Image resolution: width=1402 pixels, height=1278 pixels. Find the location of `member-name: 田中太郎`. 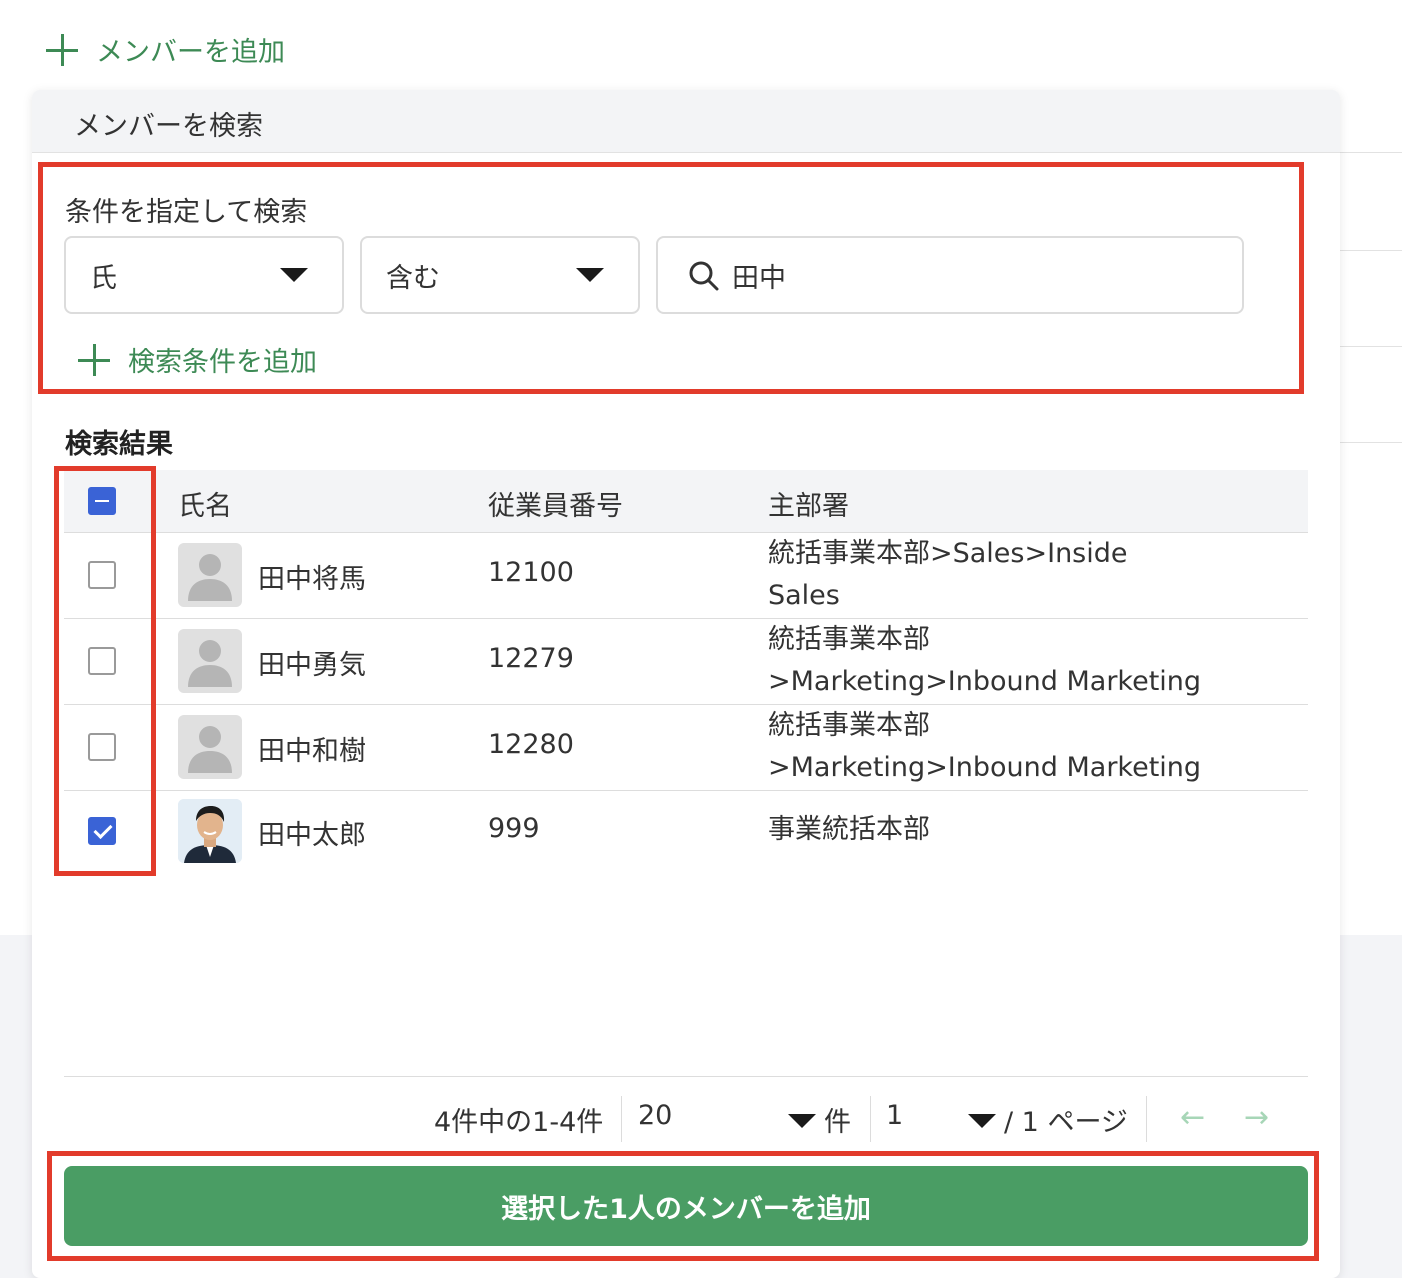

member-name: 田中太郎 is located at coordinates (312, 835).